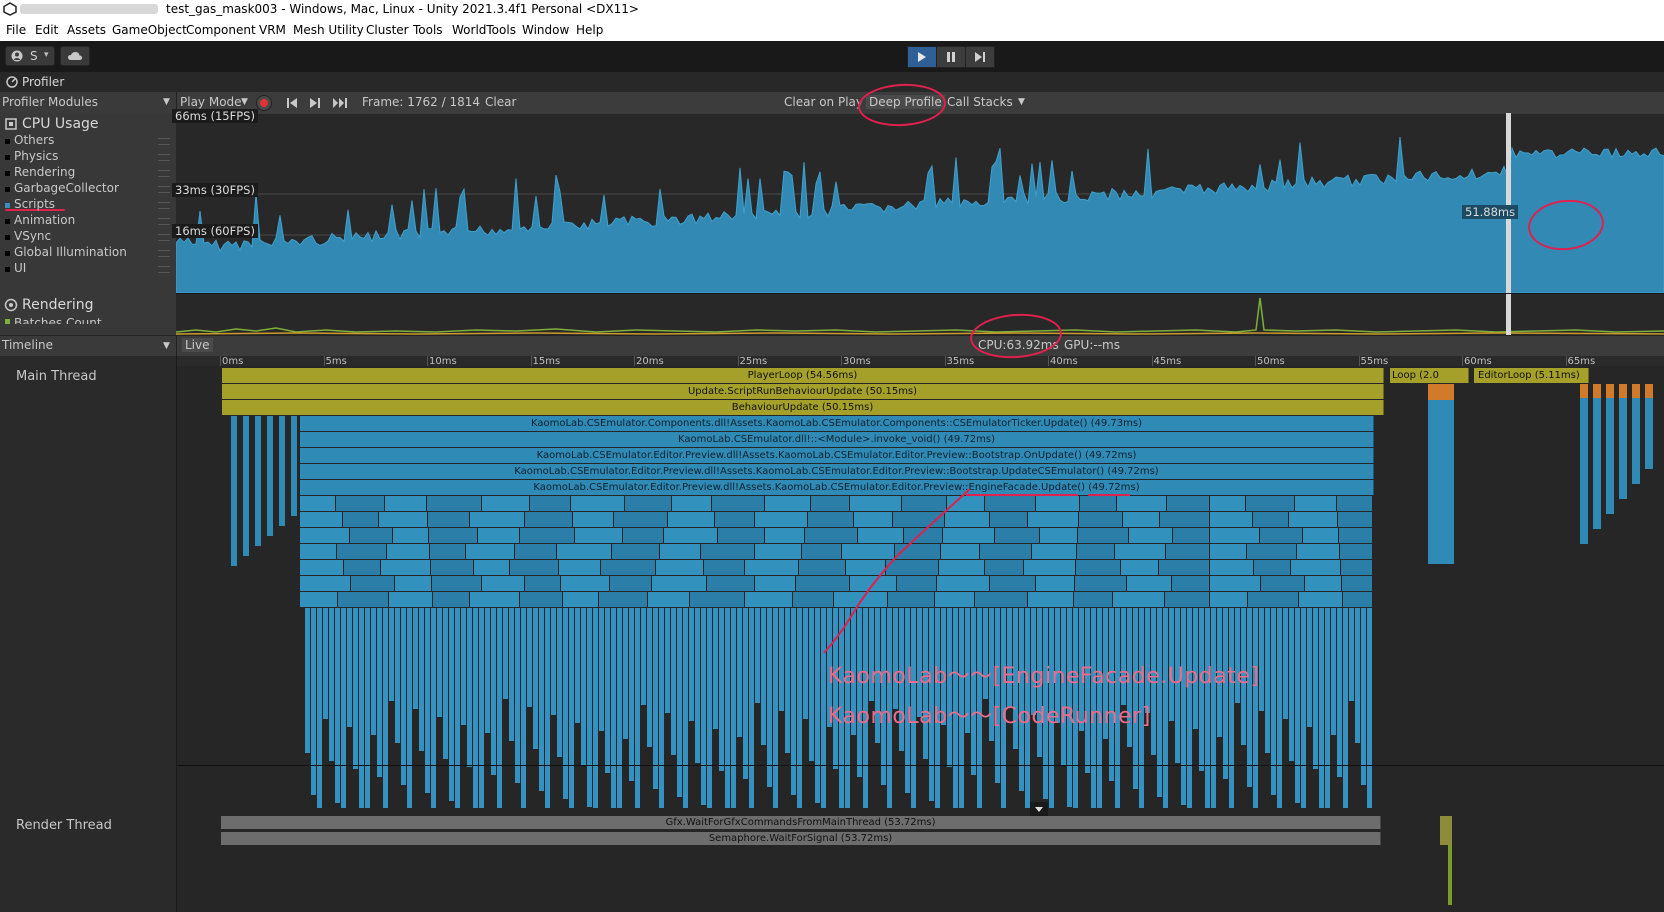 Image resolution: width=1664 pixels, height=912 pixels. I want to click on category-garbagecollector: GarbageCollector, so click(66, 188).